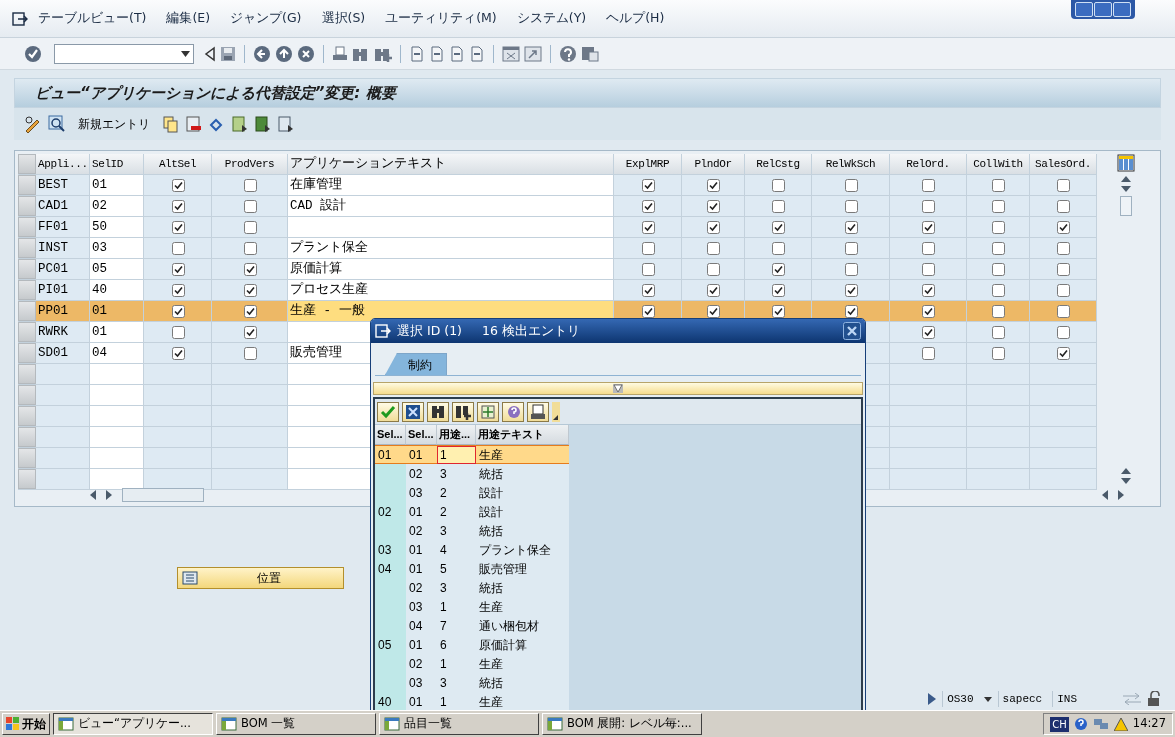 This screenshot has width=1175, height=737. What do you see at coordinates (53, 311) in the screenshot?
I see `table-cell-text: PP01` at bounding box center [53, 311].